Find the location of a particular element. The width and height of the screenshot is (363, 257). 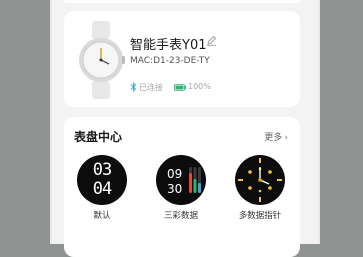

watch-face-preview: 09 30 is located at coordinates (181, 180).